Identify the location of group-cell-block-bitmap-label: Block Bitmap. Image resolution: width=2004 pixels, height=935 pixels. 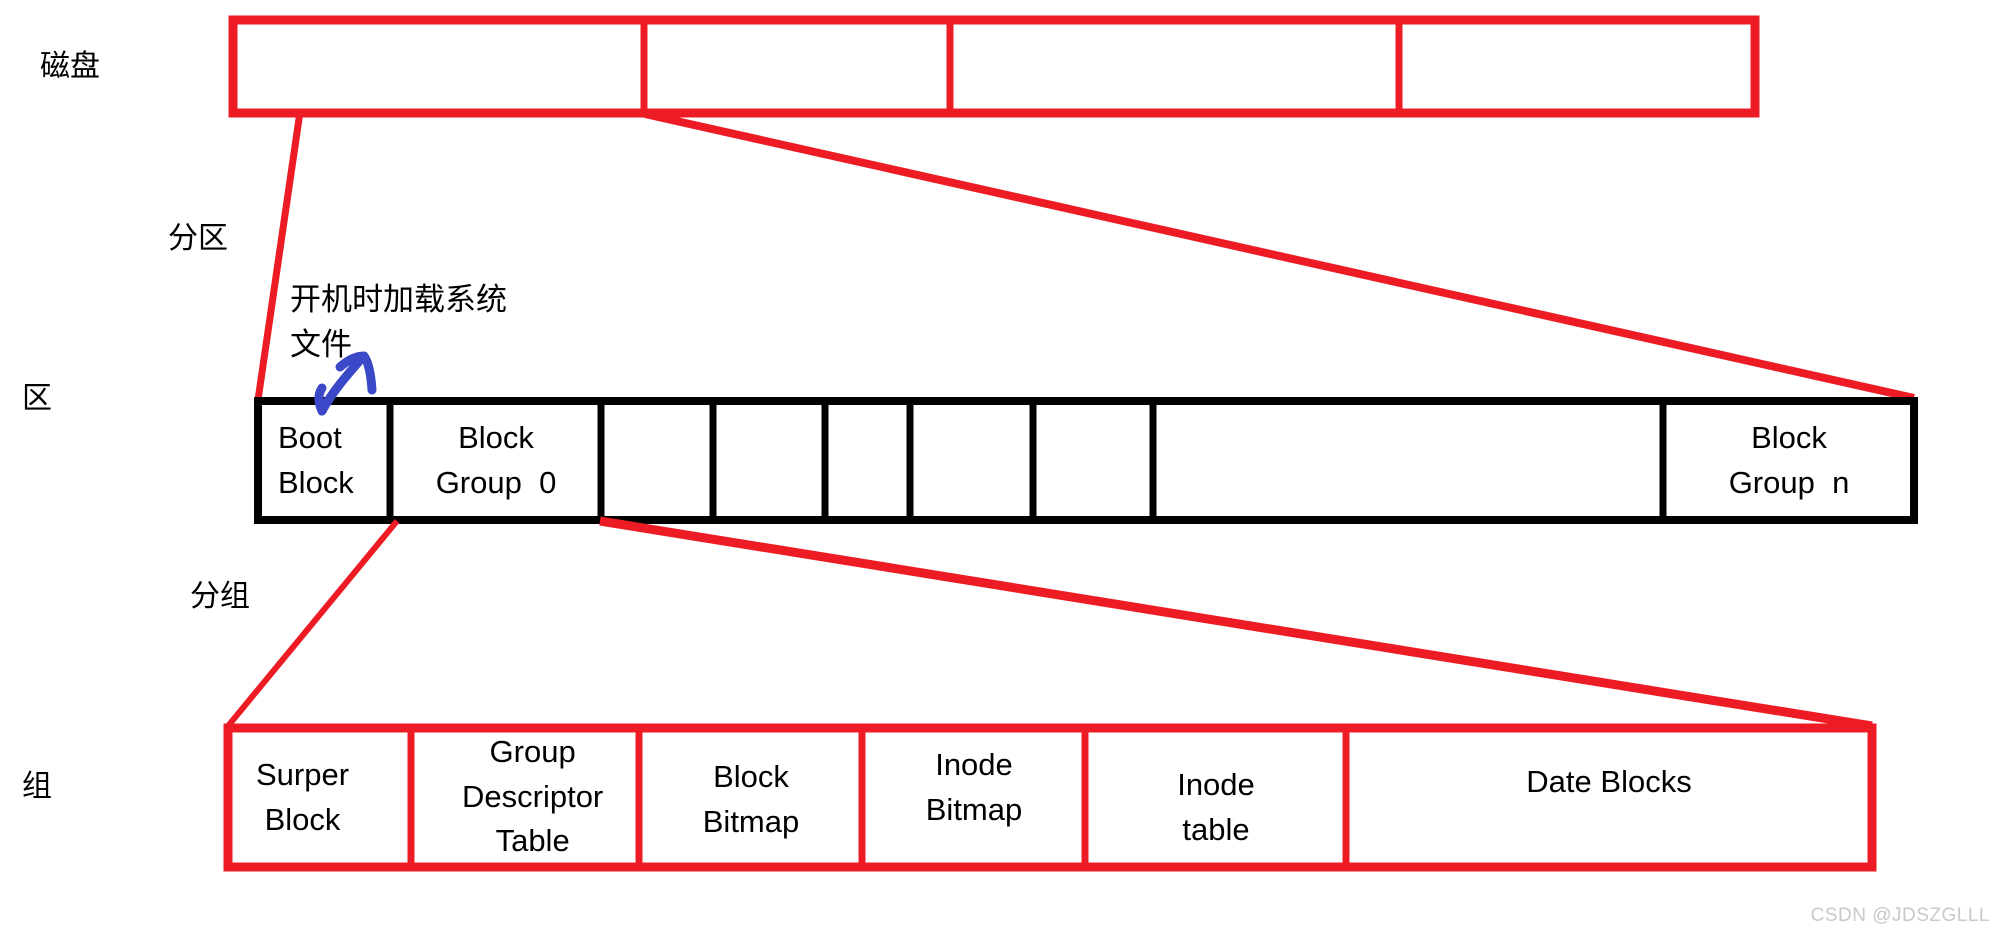
(751, 799).